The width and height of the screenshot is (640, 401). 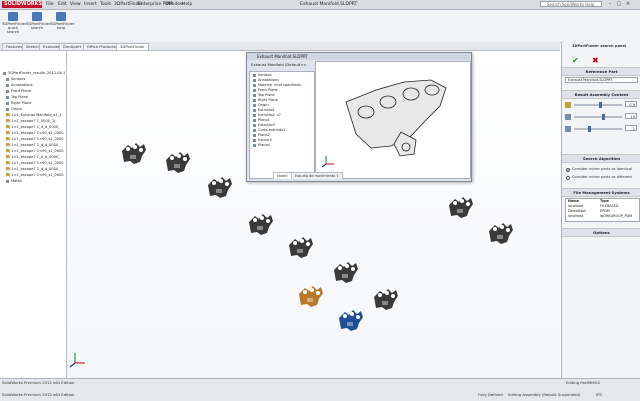 What do you see at coordinates (359, 56) in the screenshot?
I see `preview-window-title: Exhaust Manifold.SLDPRT` at bounding box center [359, 56].